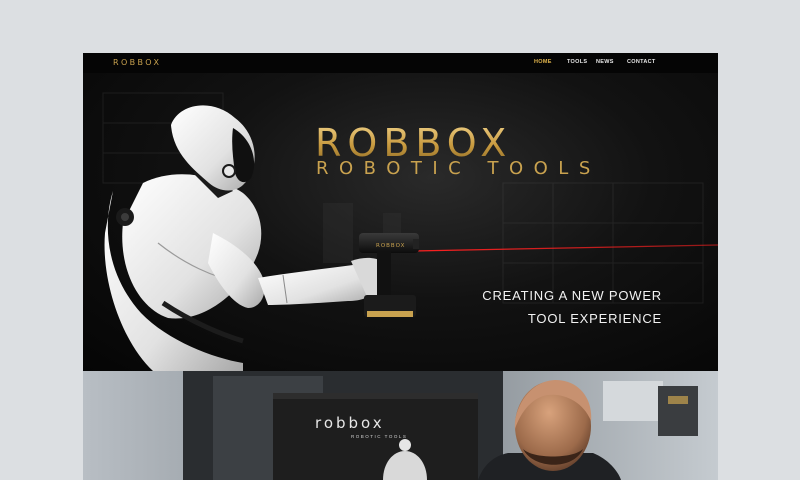 The width and height of the screenshot is (800, 480). What do you see at coordinates (458, 168) in the screenshot?
I see `hero-subtitle: ROBOTIC TOOLS` at bounding box center [458, 168].